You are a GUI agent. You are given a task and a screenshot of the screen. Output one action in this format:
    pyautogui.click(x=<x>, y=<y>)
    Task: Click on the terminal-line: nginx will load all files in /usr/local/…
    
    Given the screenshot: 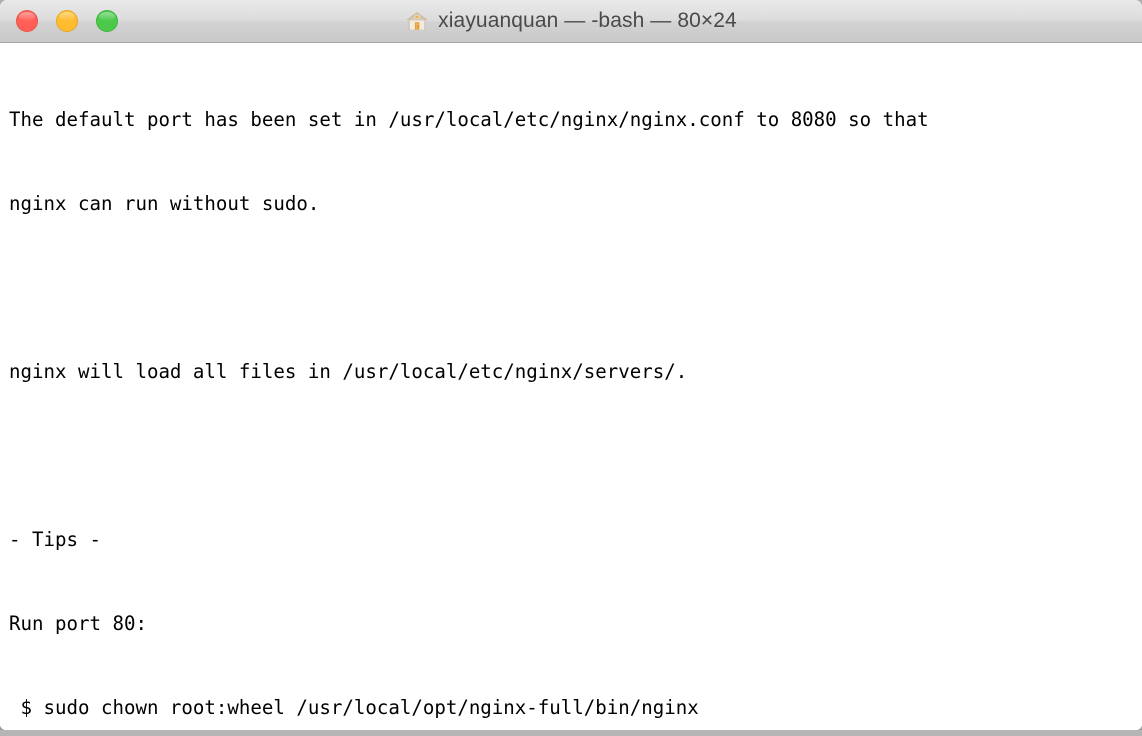 What is the action you would take?
    pyautogui.click(x=348, y=371)
    